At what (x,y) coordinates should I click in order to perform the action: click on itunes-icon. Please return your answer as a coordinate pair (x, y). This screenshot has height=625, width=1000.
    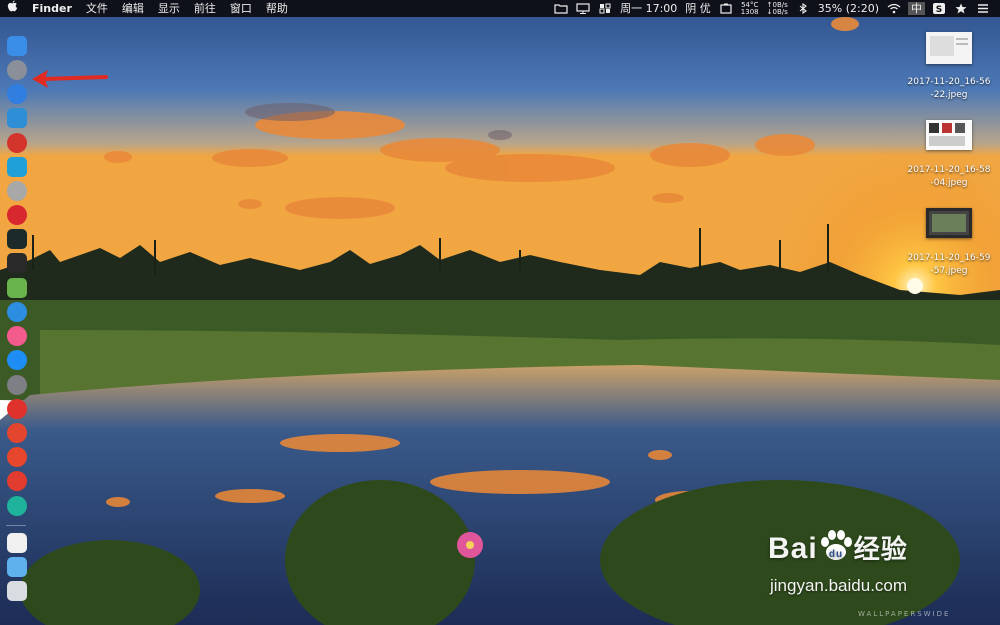
    Looking at the image, I should click on (17, 336).